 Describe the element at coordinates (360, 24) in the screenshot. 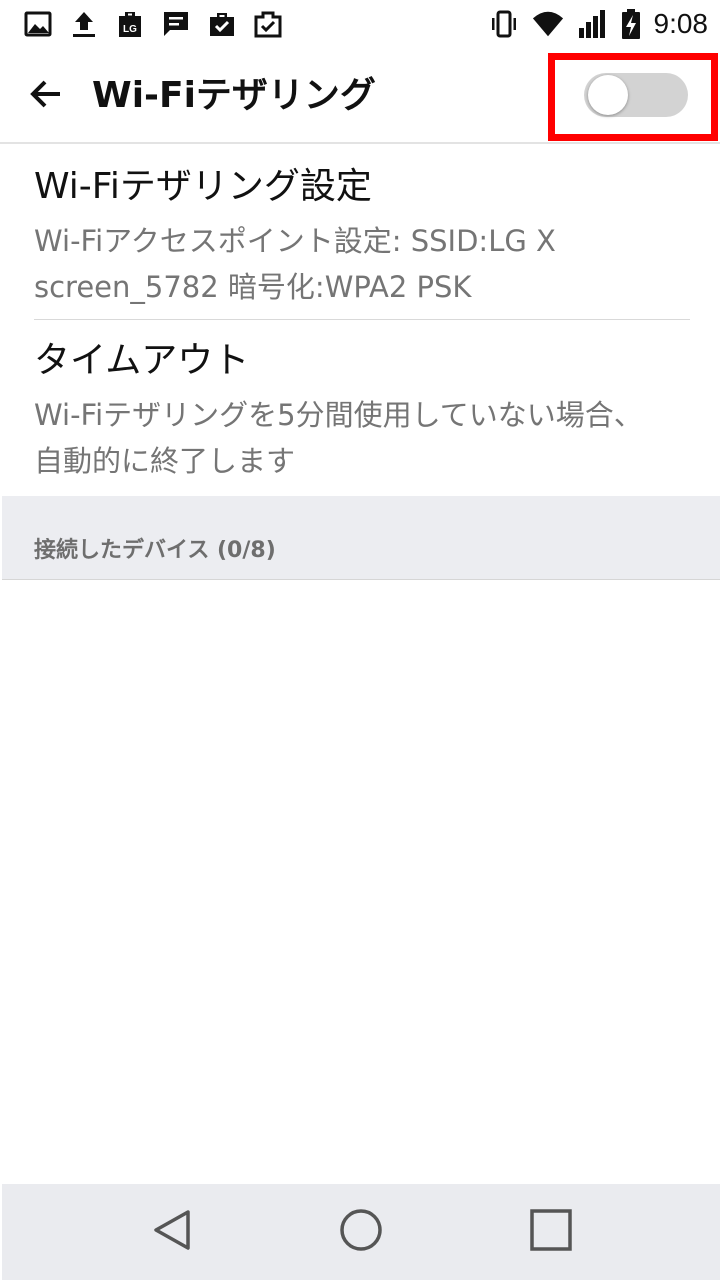

I see `status-bar: LG 9:08` at that location.